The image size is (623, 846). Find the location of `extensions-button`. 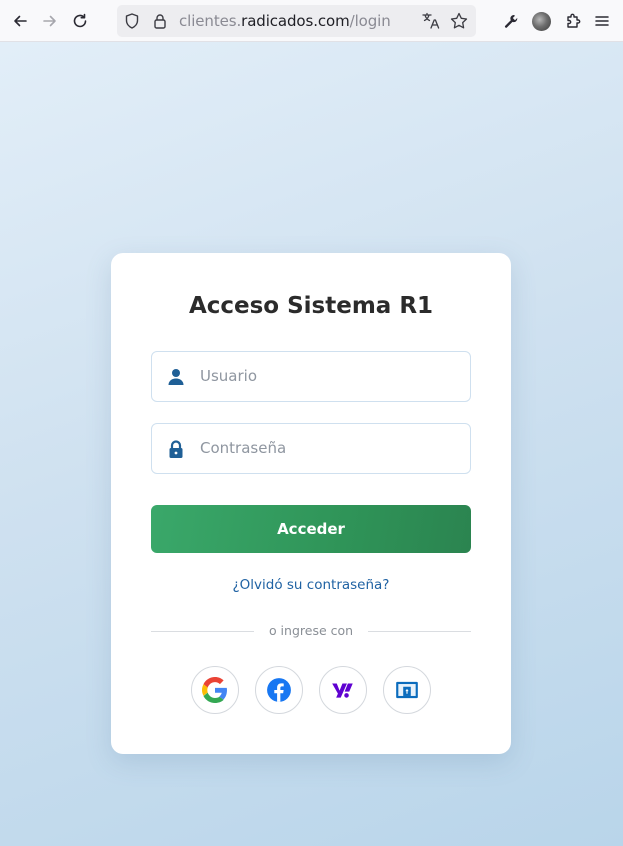

extensions-button is located at coordinates (573, 21).